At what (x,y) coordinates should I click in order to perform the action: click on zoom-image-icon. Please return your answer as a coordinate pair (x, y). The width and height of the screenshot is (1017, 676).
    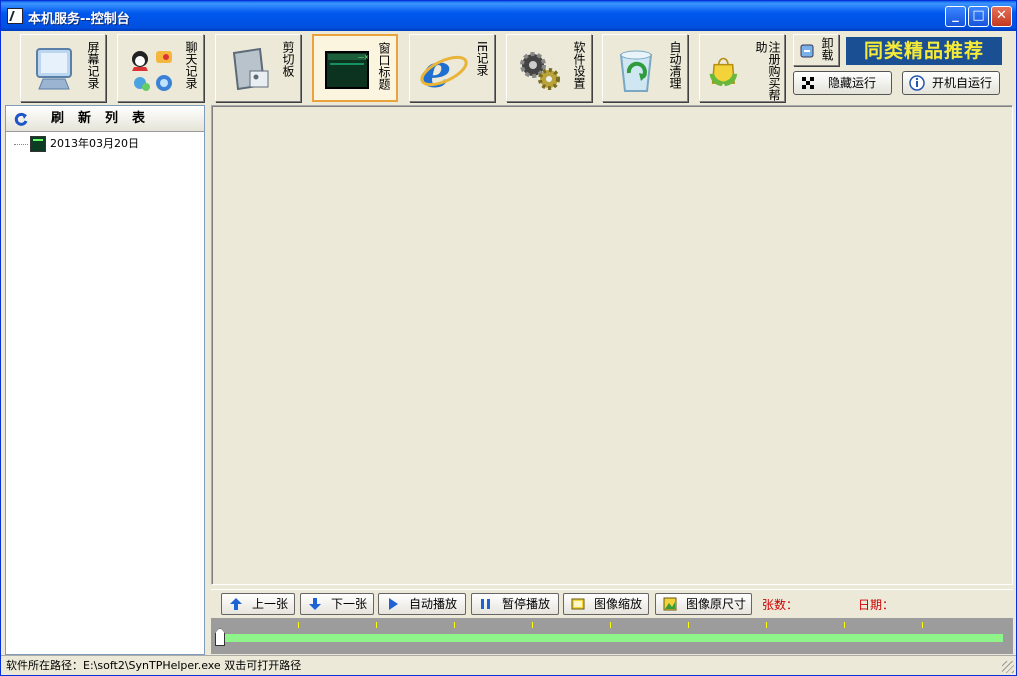
    Looking at the image, I should click on (578, 604).